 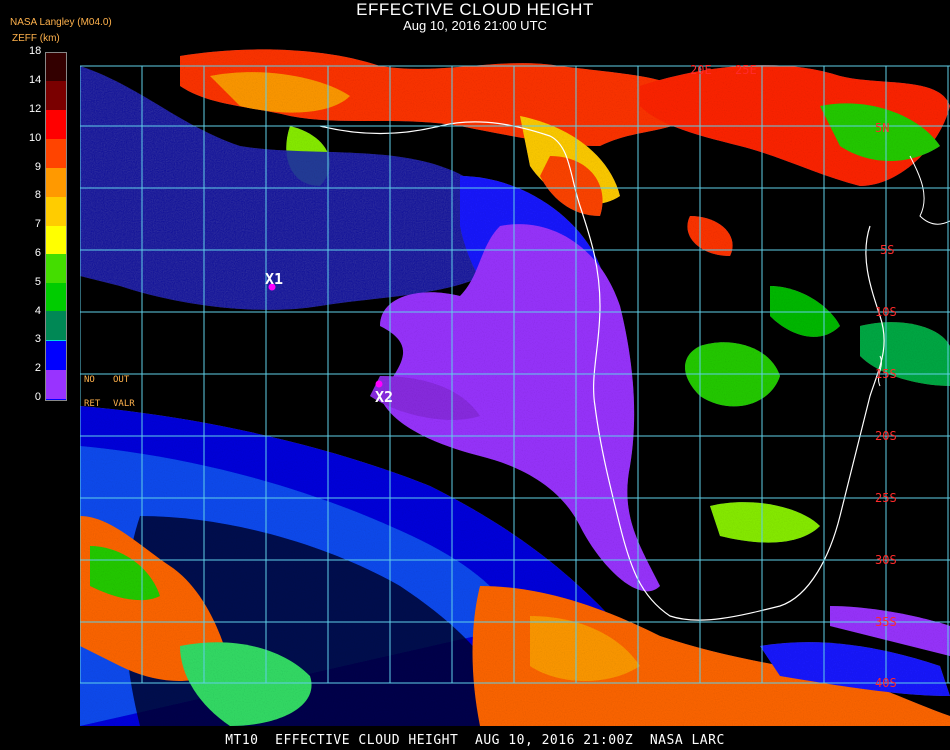 I want to click on source-label: NASA Langley (M04.0), so click(x=61, y=22).